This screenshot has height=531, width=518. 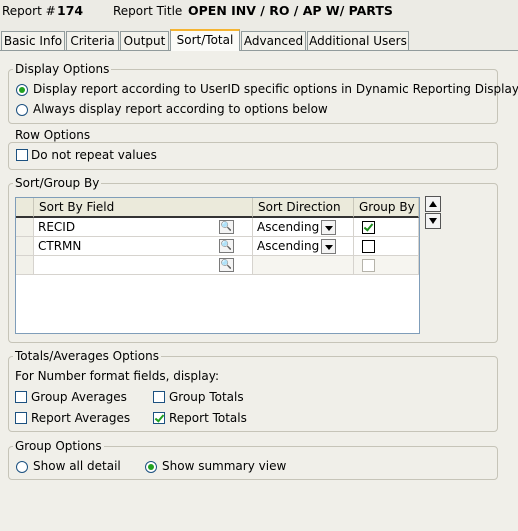 What do you see at coordinates (57, 227) in the screenshot?
I see `sort-field-value: RECID` at bounding box center [57, 227].